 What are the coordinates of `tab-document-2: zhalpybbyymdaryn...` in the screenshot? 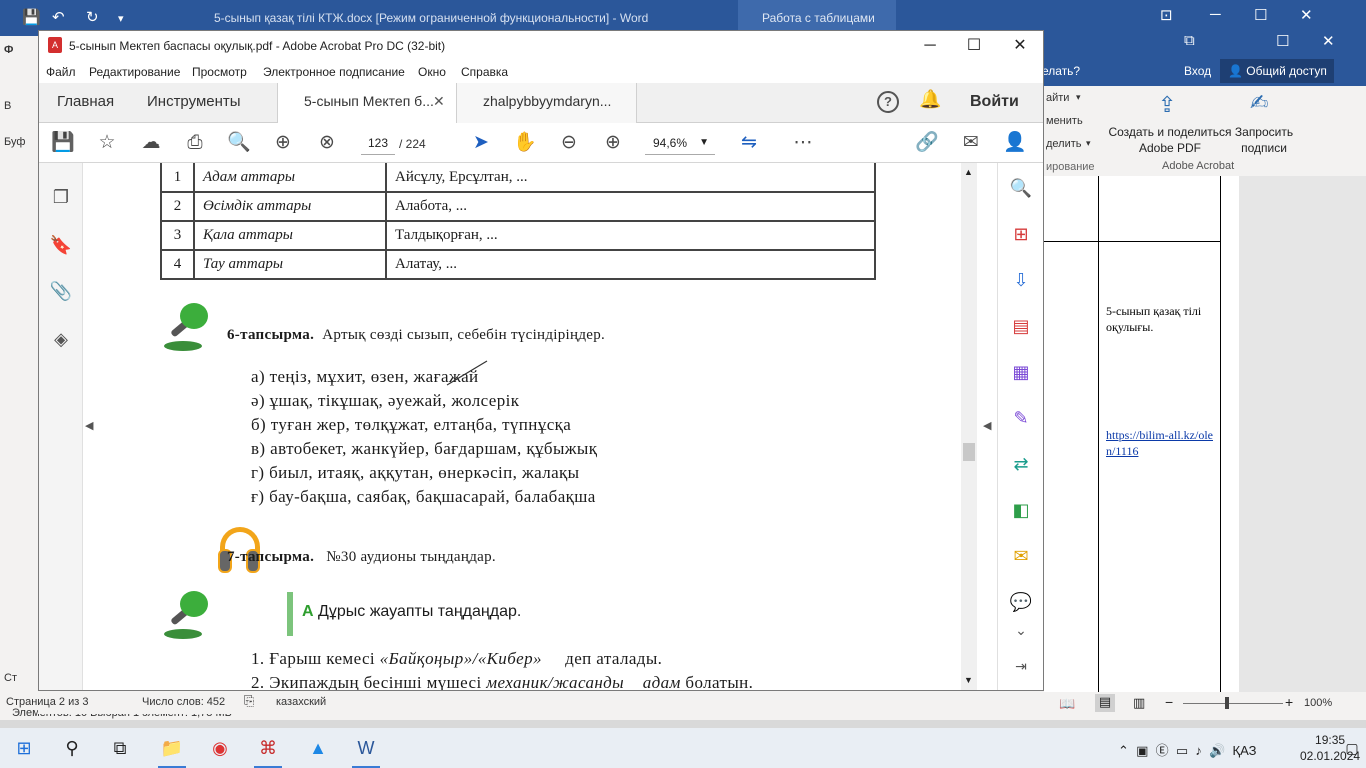 It's located at (547, 103).